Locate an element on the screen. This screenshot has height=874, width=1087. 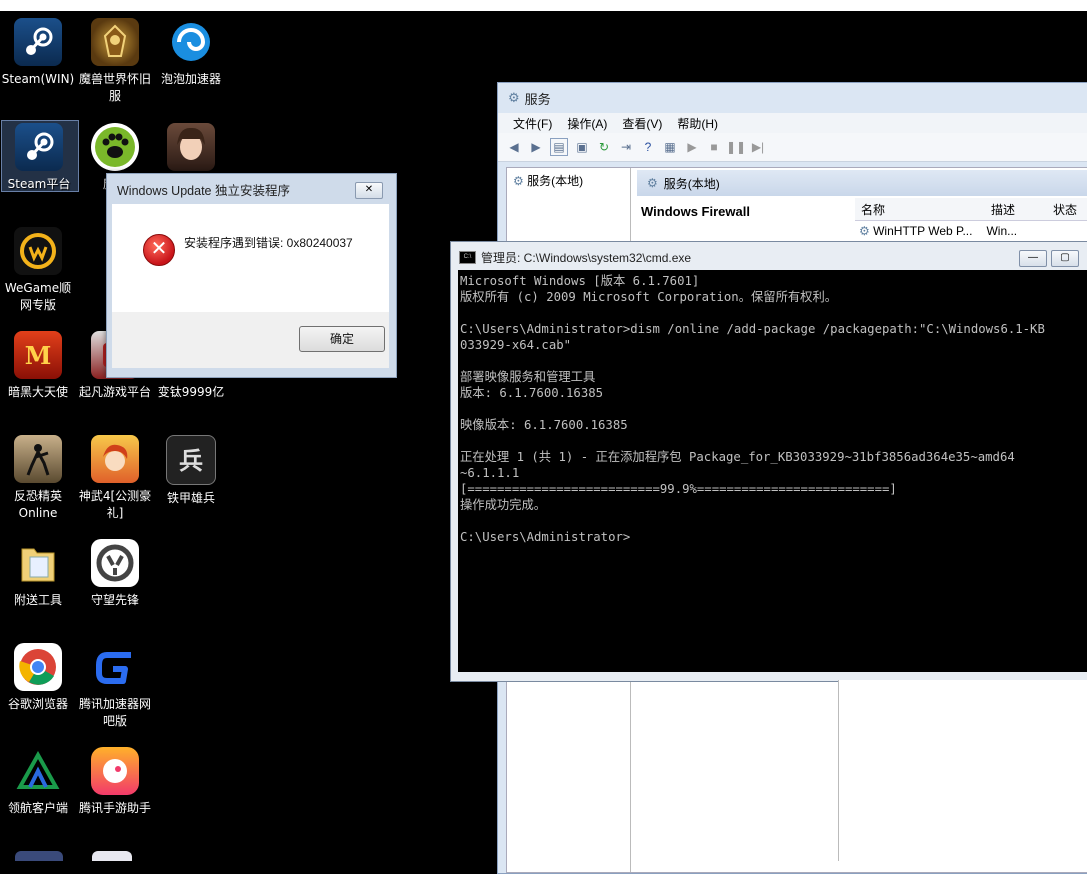
dialog-title: Windows Update 独立安装程序 is located at coordinates (203, 190).